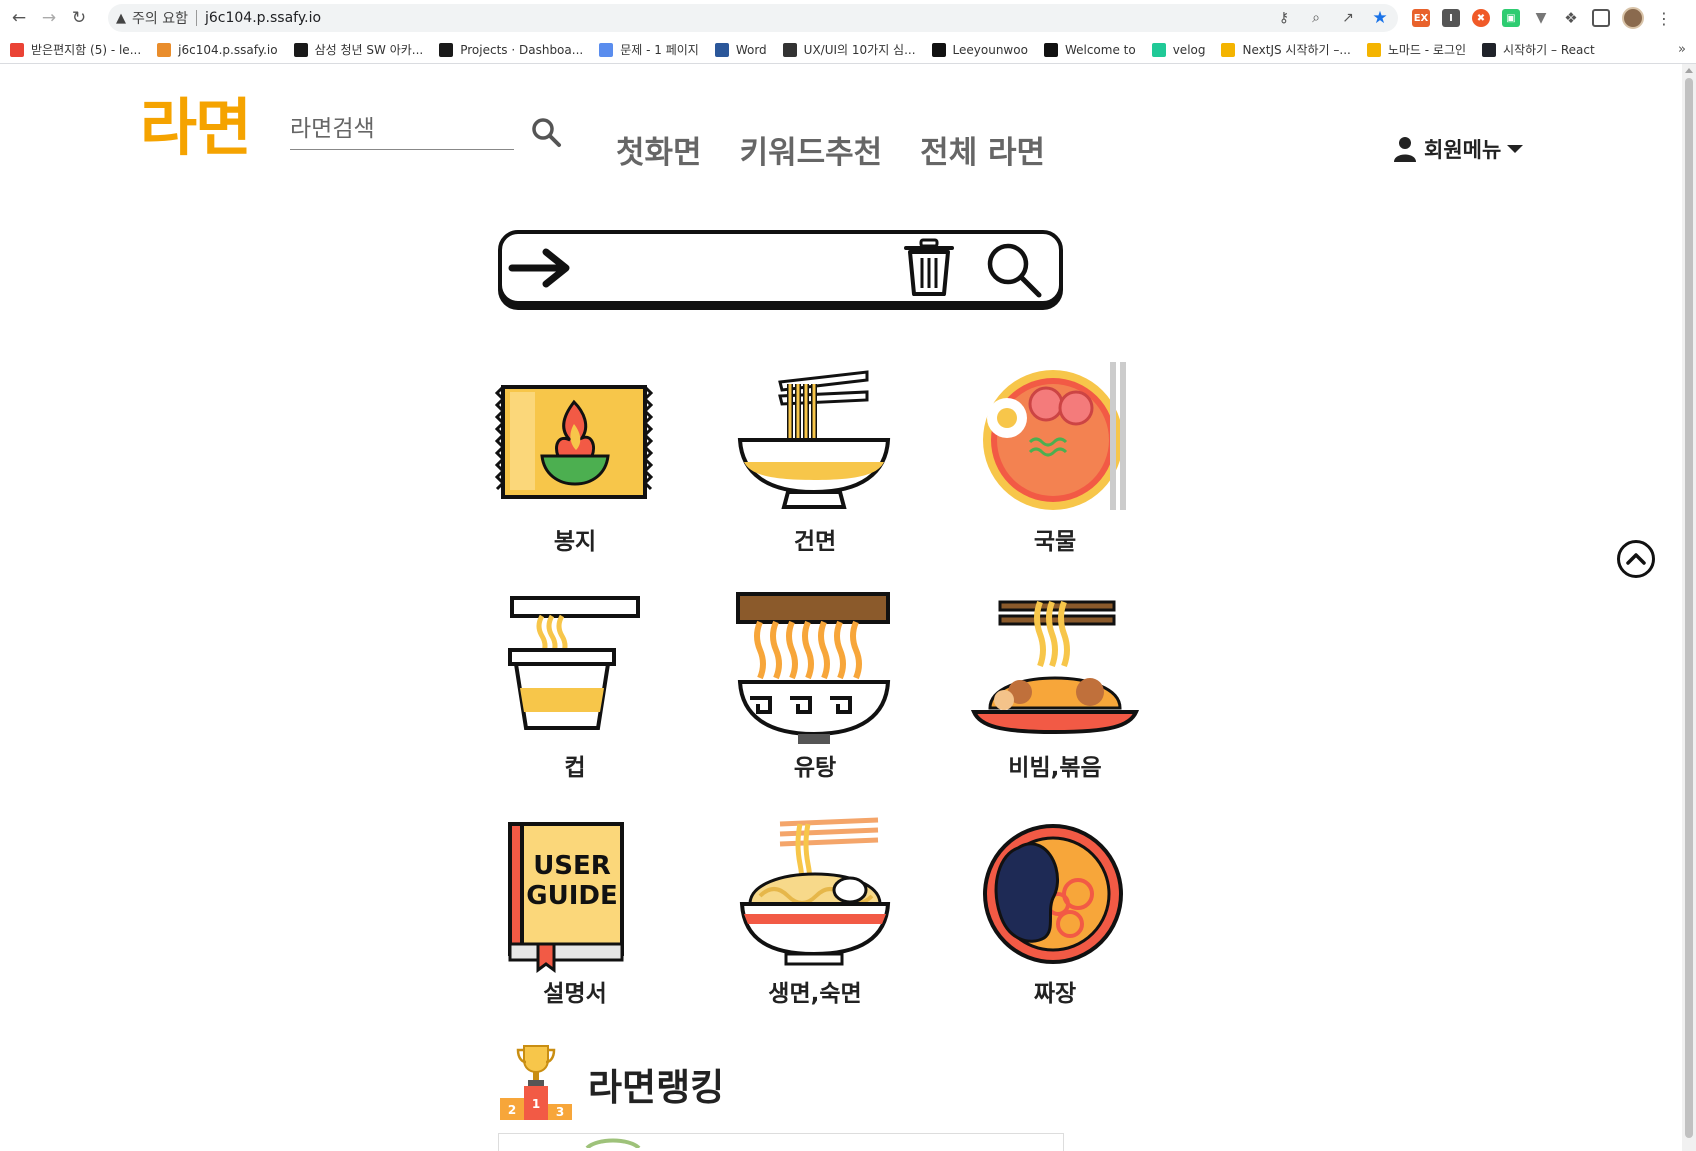  I want to click on category-bag: 봉지, so click(575, 467).